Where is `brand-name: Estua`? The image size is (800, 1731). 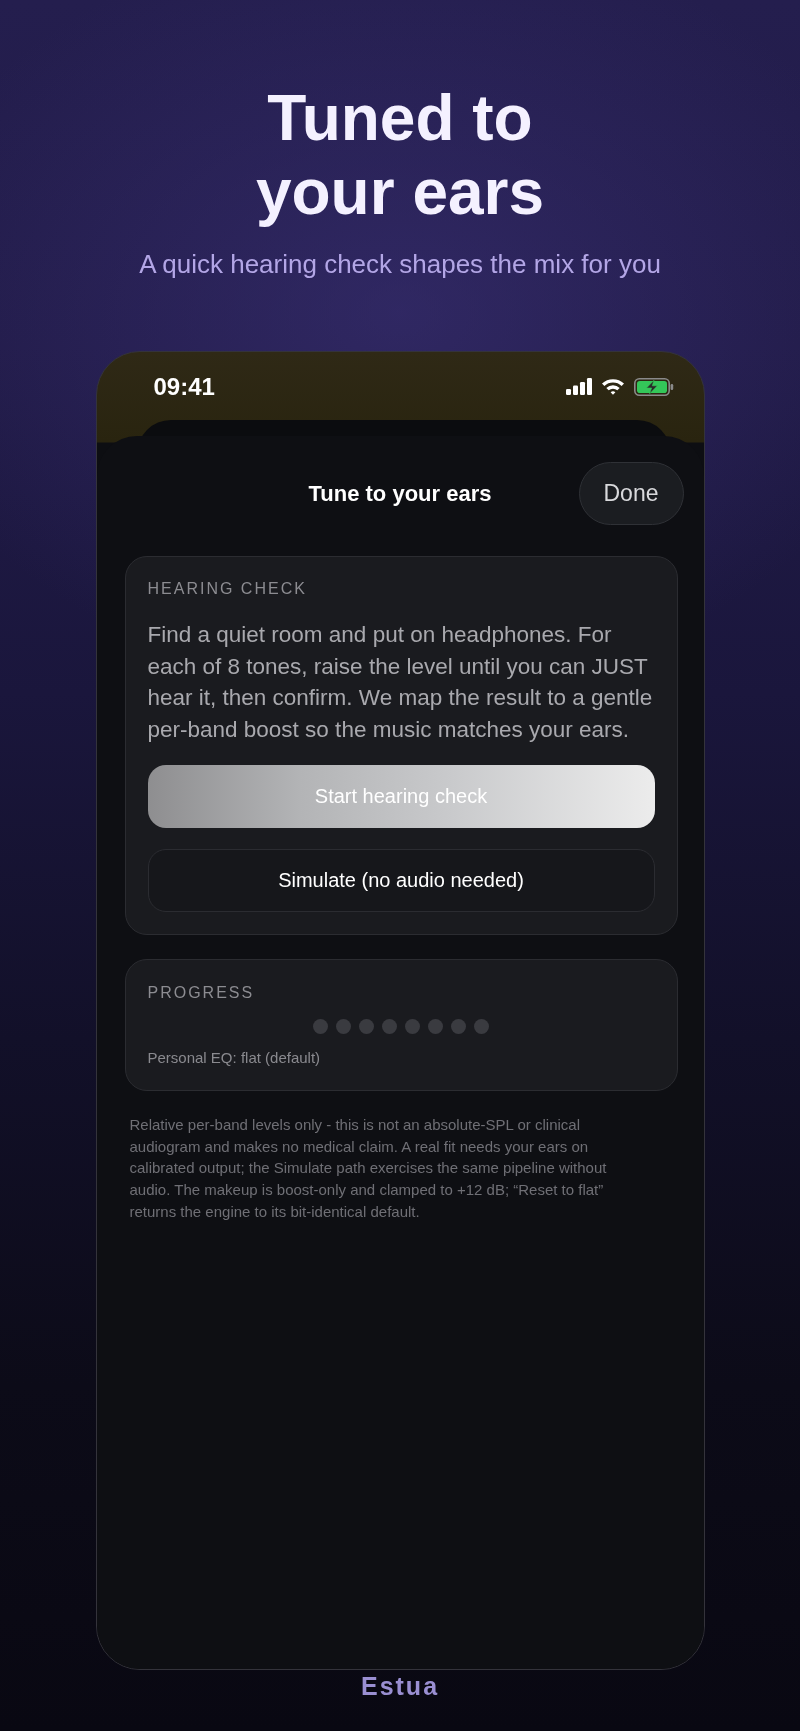 brand-name: Estua is located at coordinates (400, 1686).